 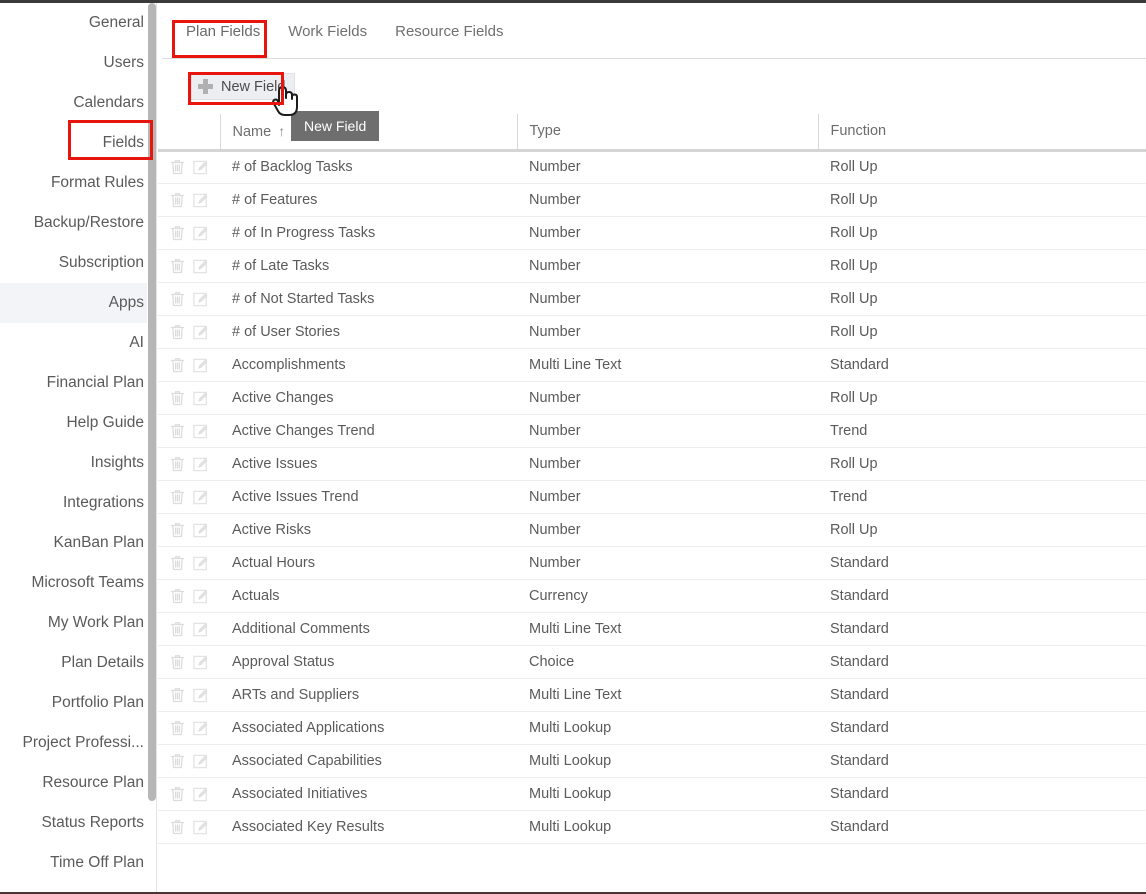 I want to click on sidebar-item-ai: AI, so click(x=78, y=343).